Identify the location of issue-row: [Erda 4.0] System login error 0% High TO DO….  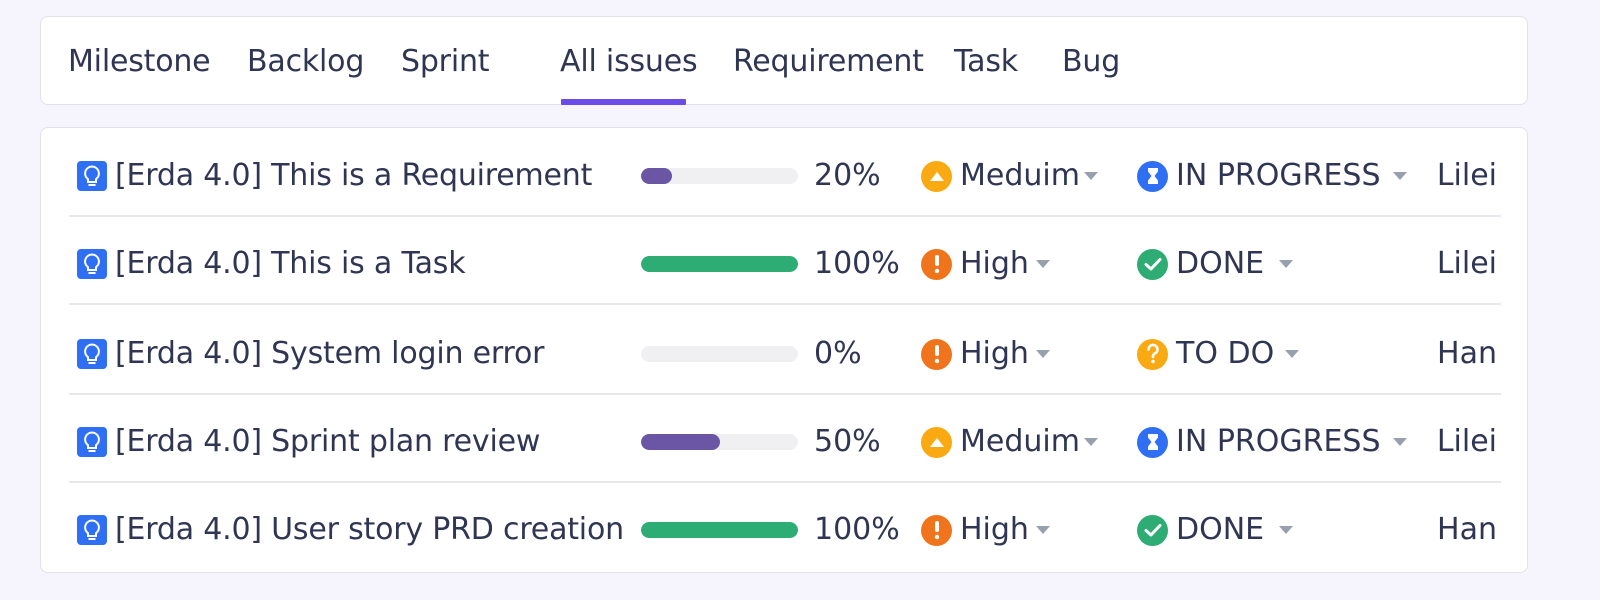
(784, 354).